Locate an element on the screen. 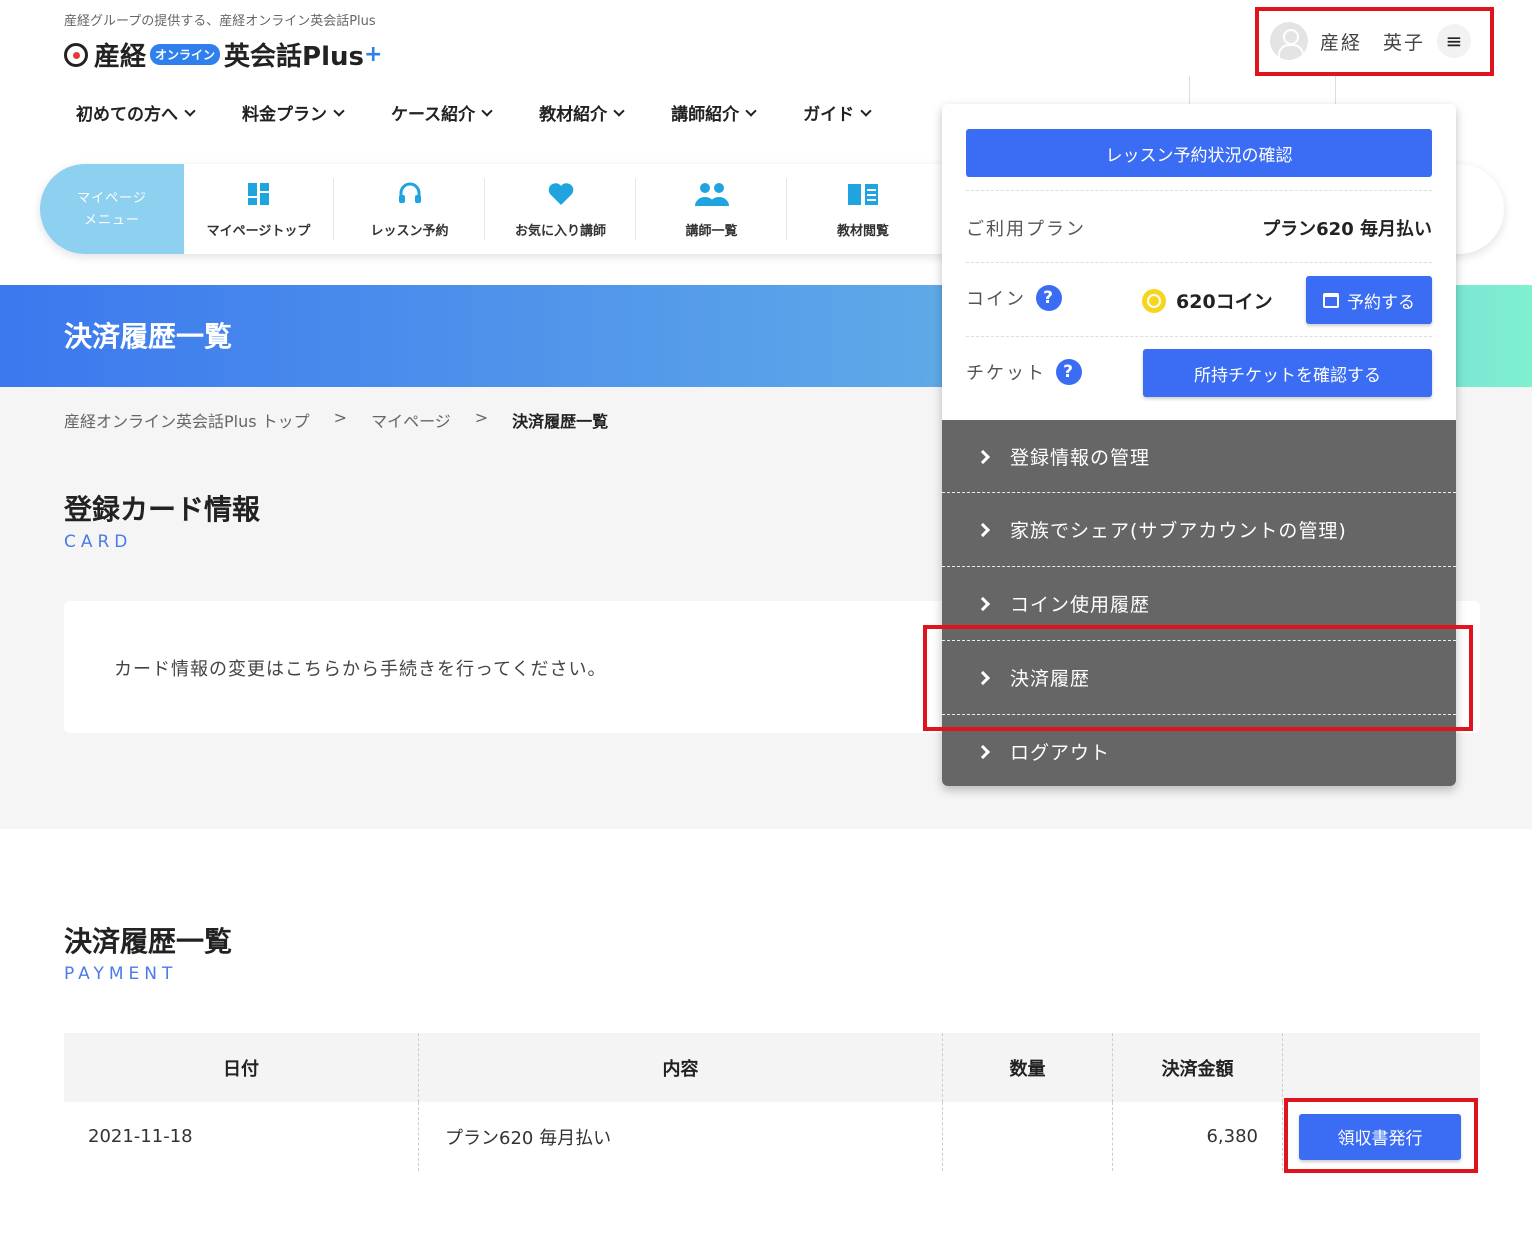 This screenshot has width=1532, height=1238. cell-amount: 6,380 is located at coordinates (1198, 1136).